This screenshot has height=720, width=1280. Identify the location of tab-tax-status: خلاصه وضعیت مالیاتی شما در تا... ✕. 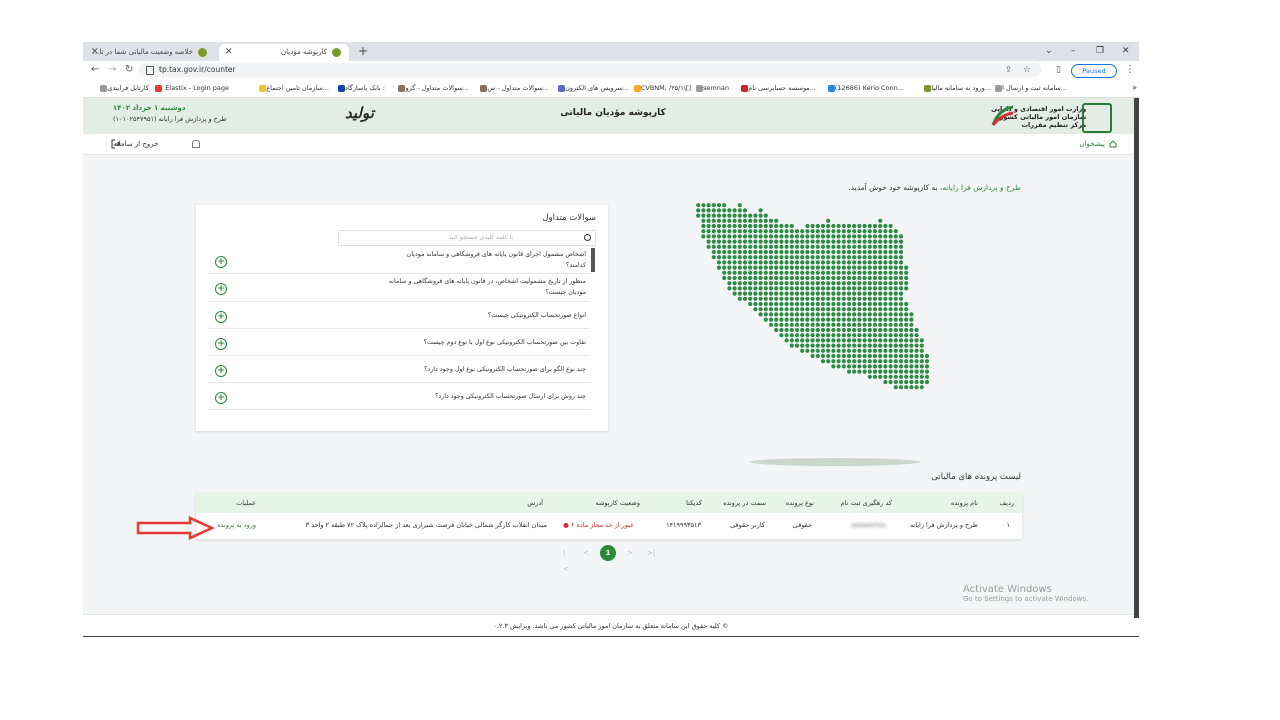
(150, 52).